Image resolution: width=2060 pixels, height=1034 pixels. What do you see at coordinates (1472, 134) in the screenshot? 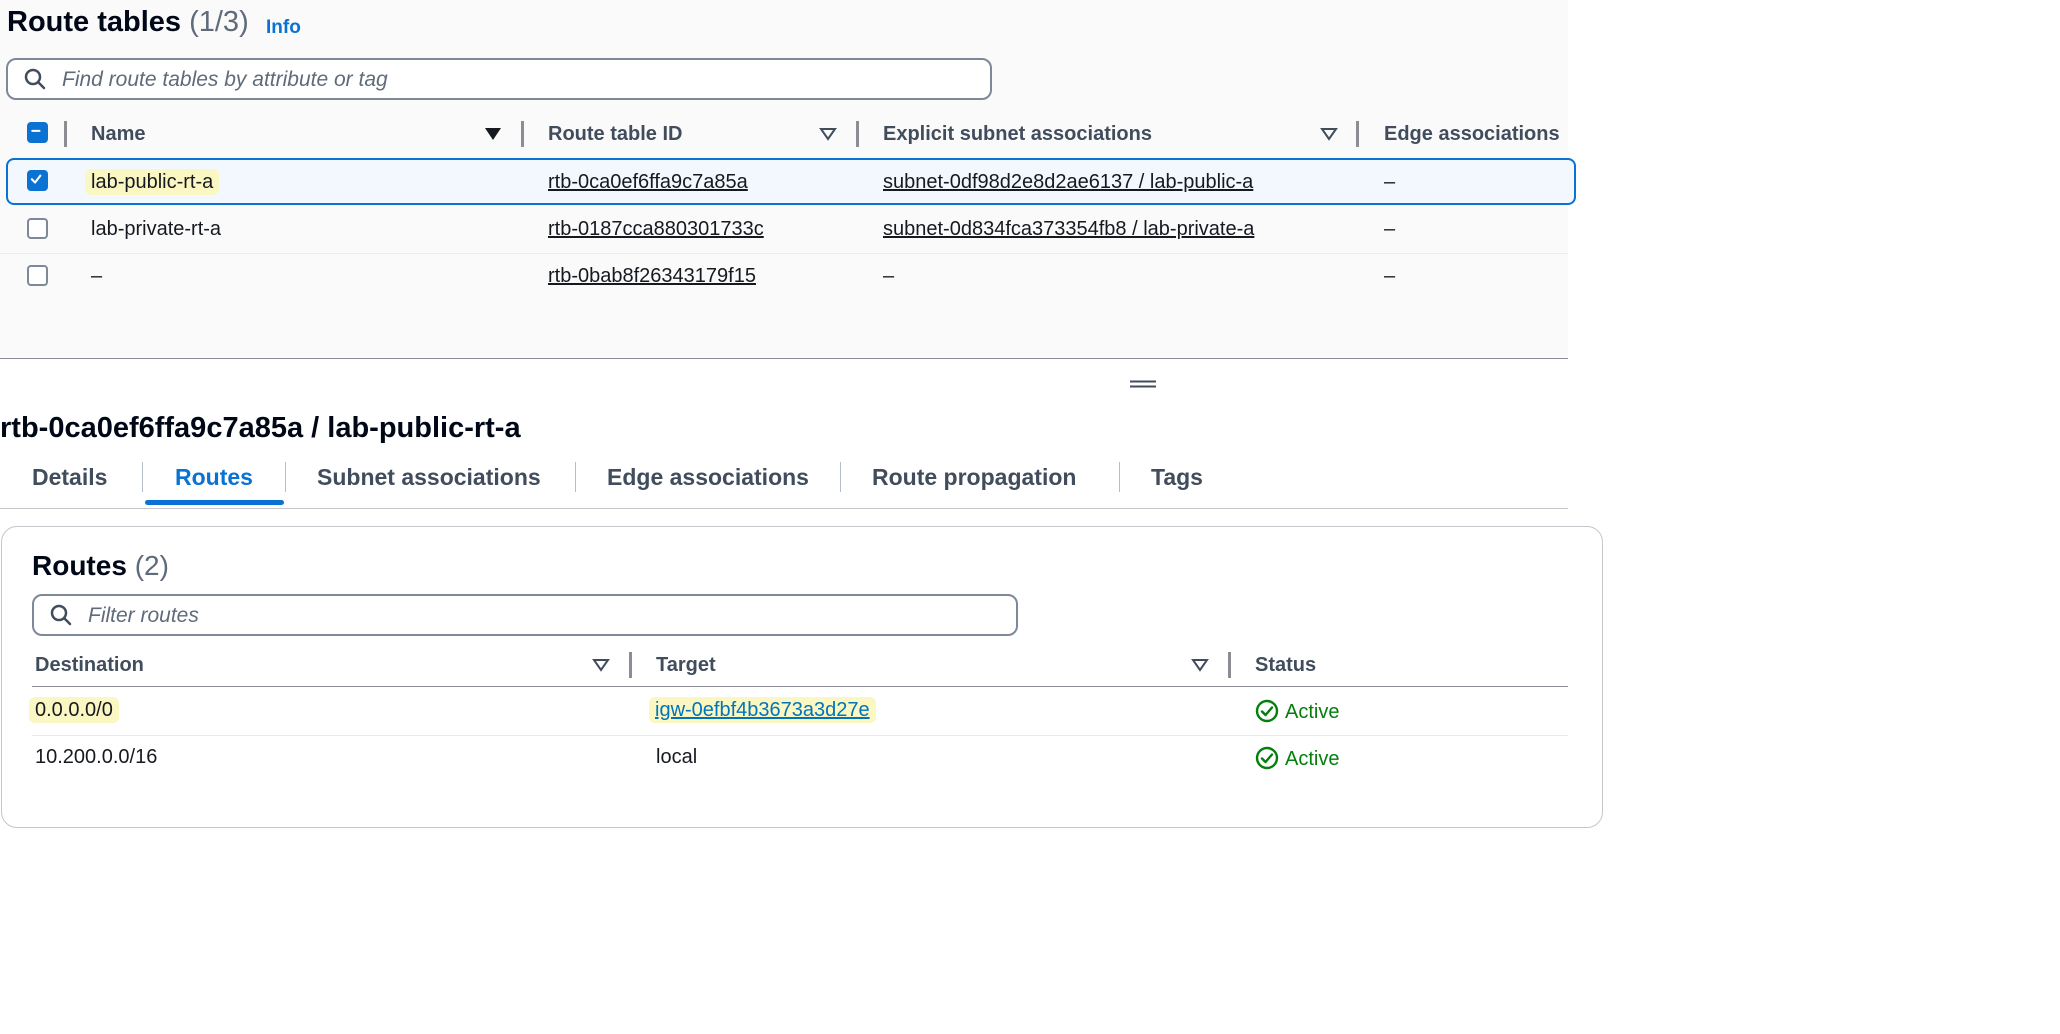
I see `column-header-edge-associations: Edge associations` at bounding box center [1472, 134].